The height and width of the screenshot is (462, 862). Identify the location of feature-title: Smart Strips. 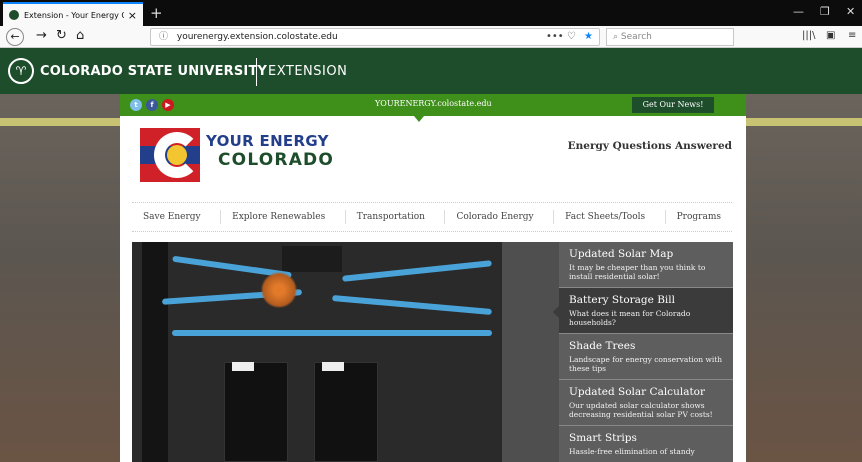
(603, 438).